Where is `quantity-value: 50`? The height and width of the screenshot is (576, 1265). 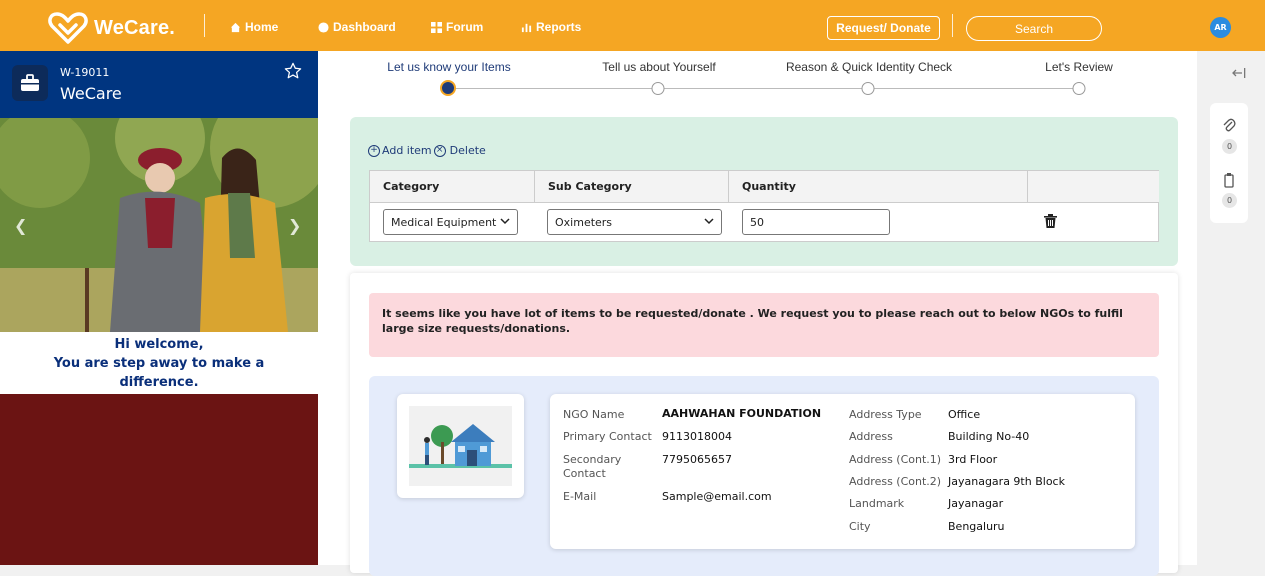
quantity-value: 50 is located at coordinates (757, 222).